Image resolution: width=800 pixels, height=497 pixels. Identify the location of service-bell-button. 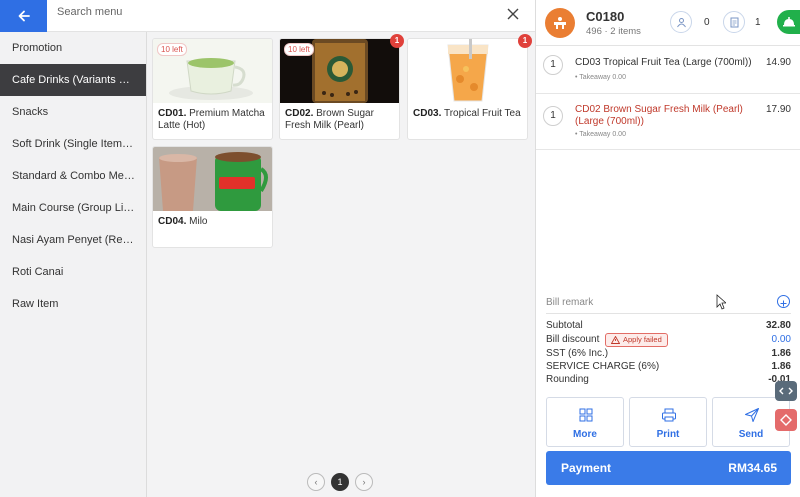
(788, 22).